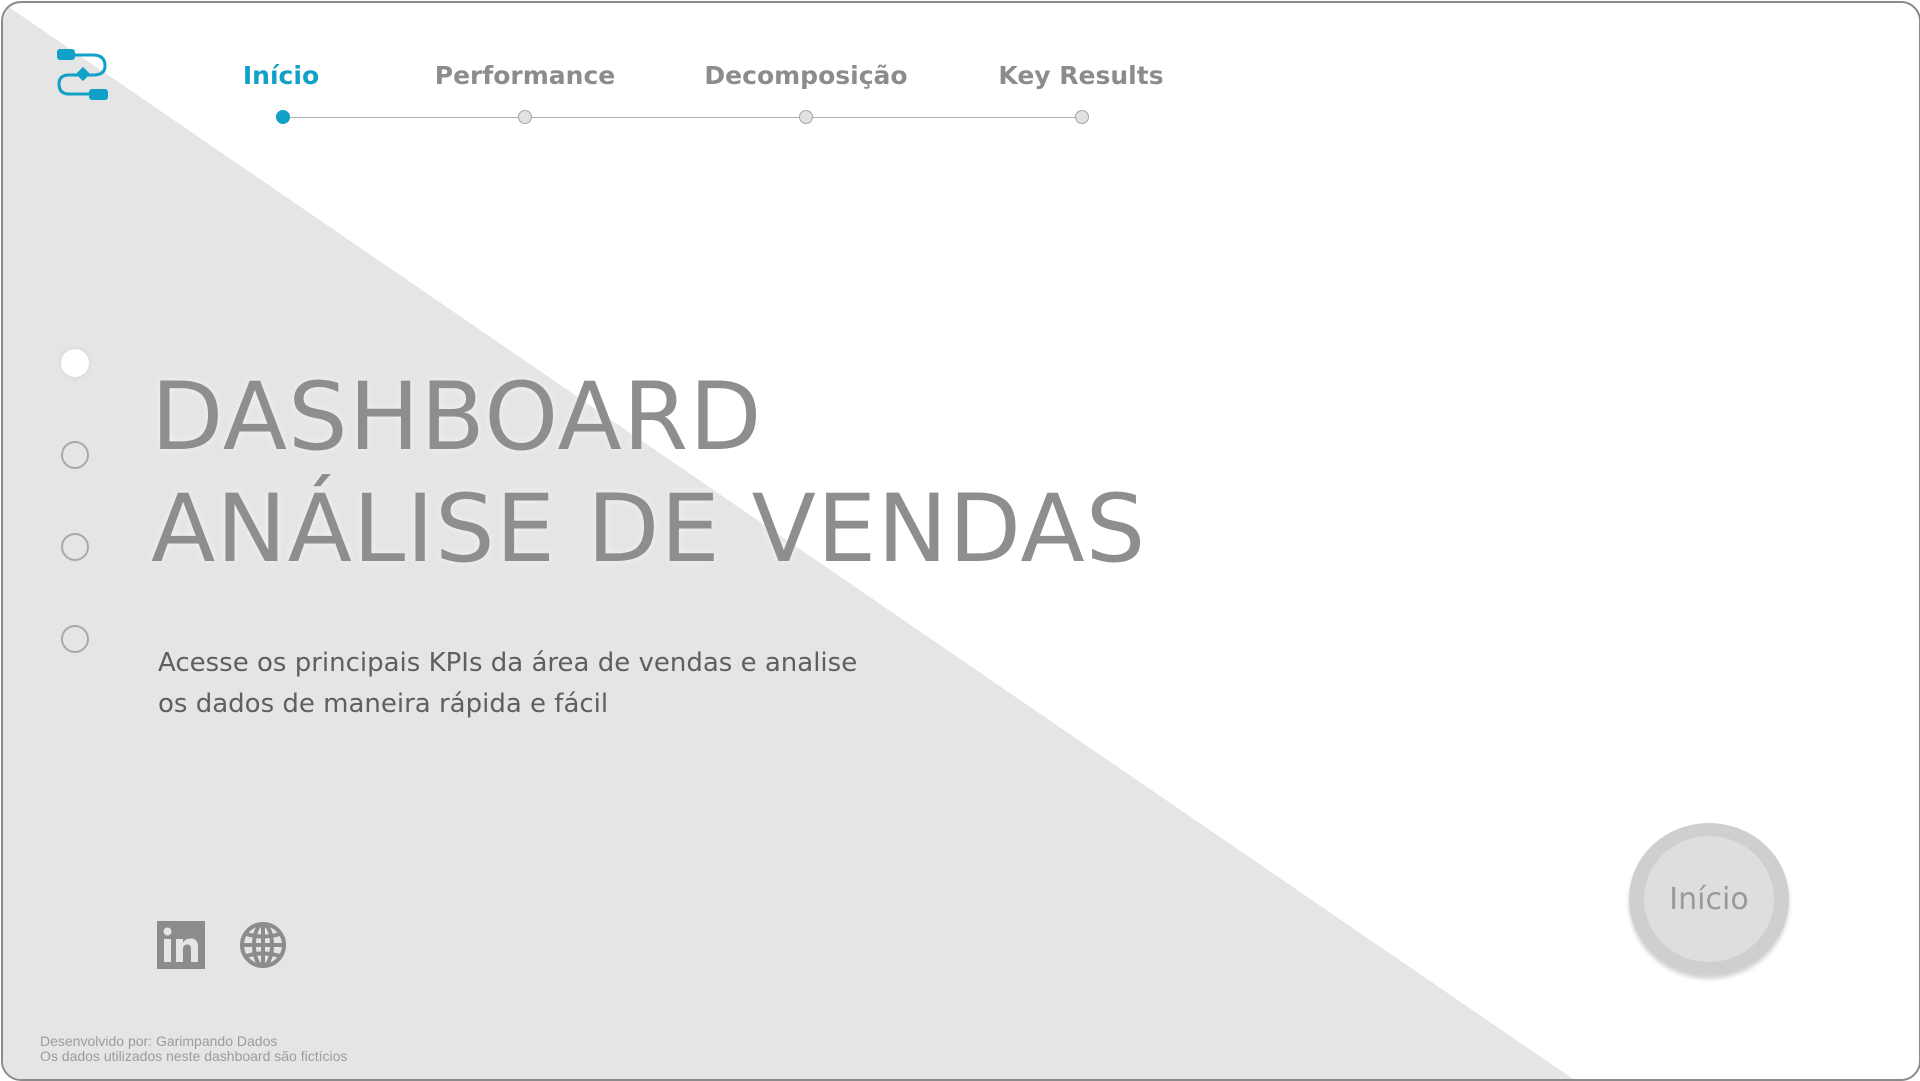  Describe the element at coordinates (525, 75) in the screenshot. I see `tab-performance: Performance` at that location.